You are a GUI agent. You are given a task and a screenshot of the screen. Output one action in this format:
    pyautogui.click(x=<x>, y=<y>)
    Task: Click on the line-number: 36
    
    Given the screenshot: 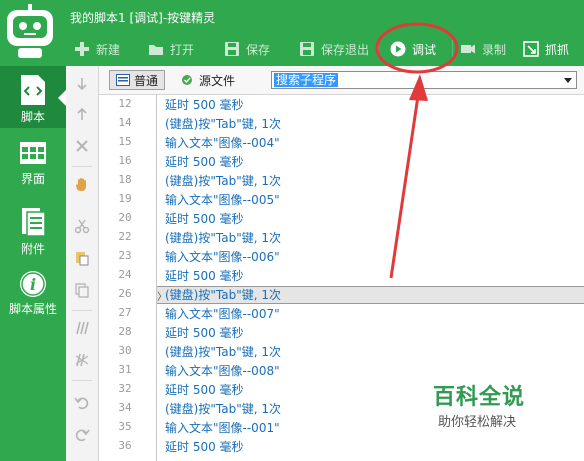 What is the action you would take?
    pyautogui.click(x=125, y=445)
    